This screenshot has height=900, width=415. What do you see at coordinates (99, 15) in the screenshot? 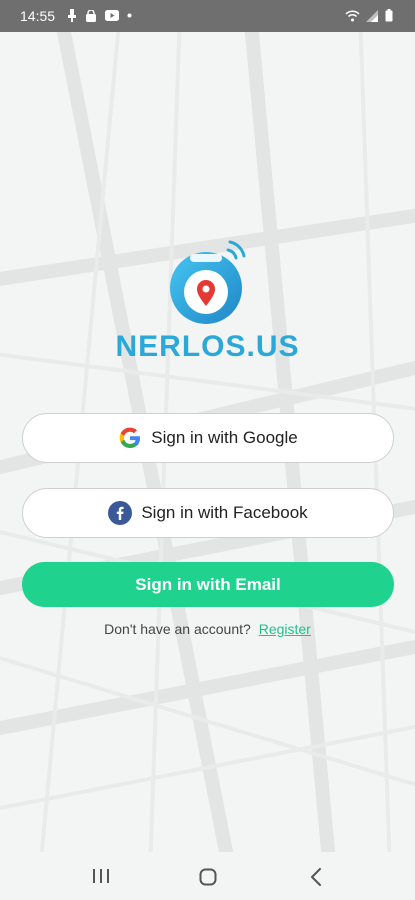
I see `status-icons-left` at bounding box center [99, 15].